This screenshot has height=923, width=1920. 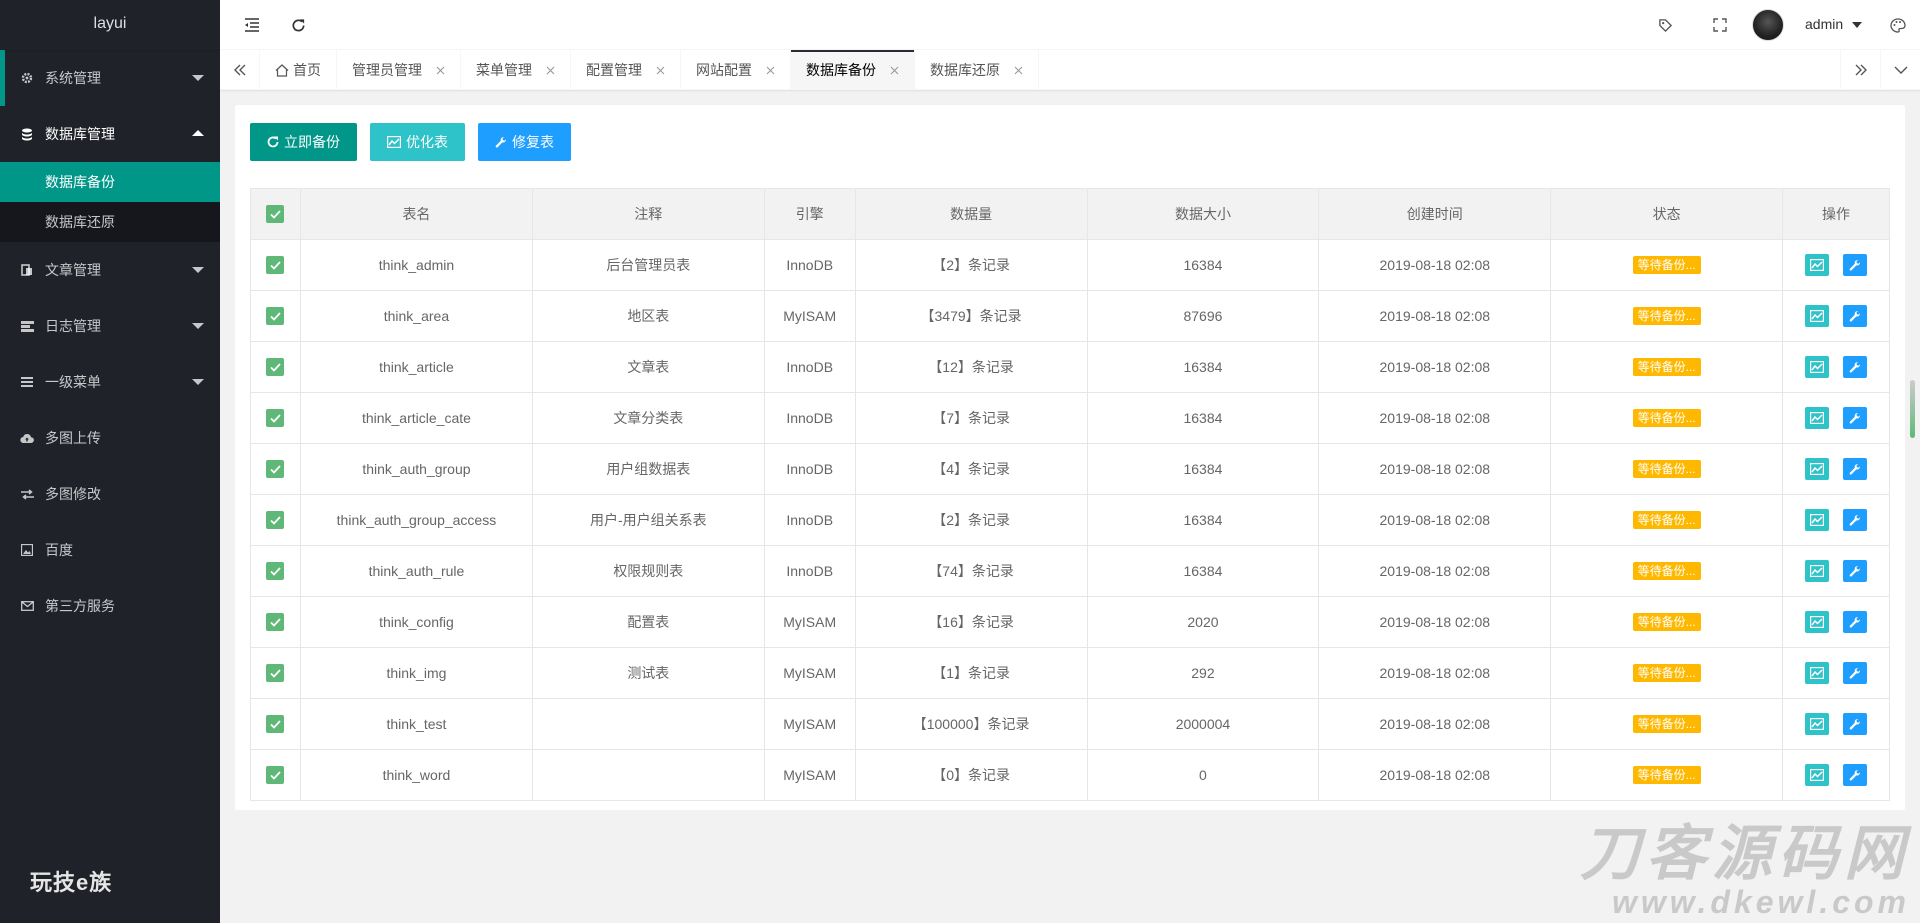 I want to click on sidebar-item-level1-menu: 一级菜单, so click(x=110, y=382).